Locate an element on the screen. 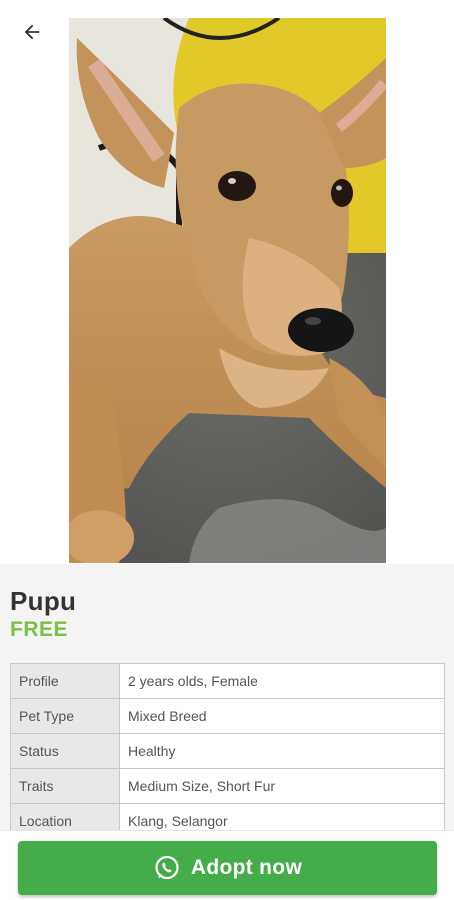 Image resolution: width=454 pixels, height=900 pixels. table-row: Status Healthy is located at coordinates (227, 751).